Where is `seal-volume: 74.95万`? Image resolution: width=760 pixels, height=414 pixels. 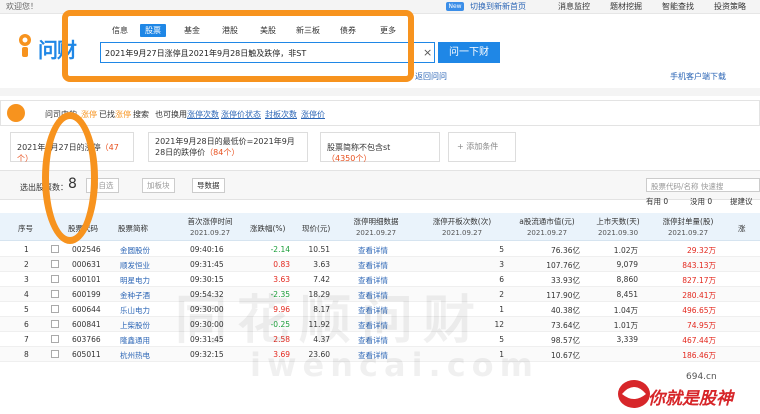 seal-volume: 74.95万 is located at coordinates (701, 325).